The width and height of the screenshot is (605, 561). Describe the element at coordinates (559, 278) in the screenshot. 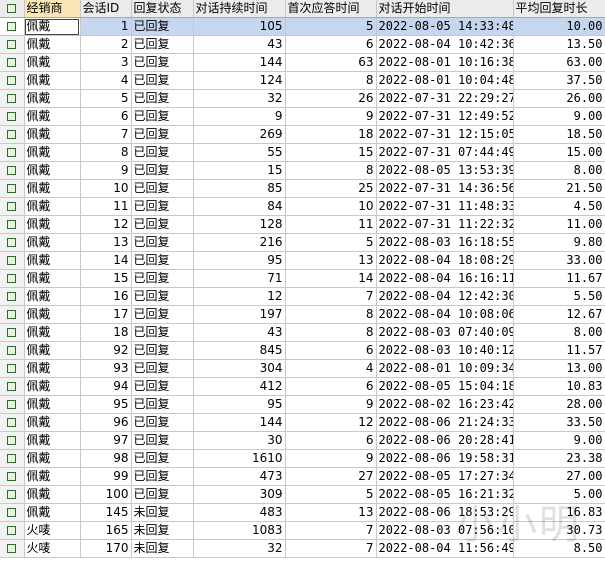

I see `avg-reply-cell: 11.67` at that location.